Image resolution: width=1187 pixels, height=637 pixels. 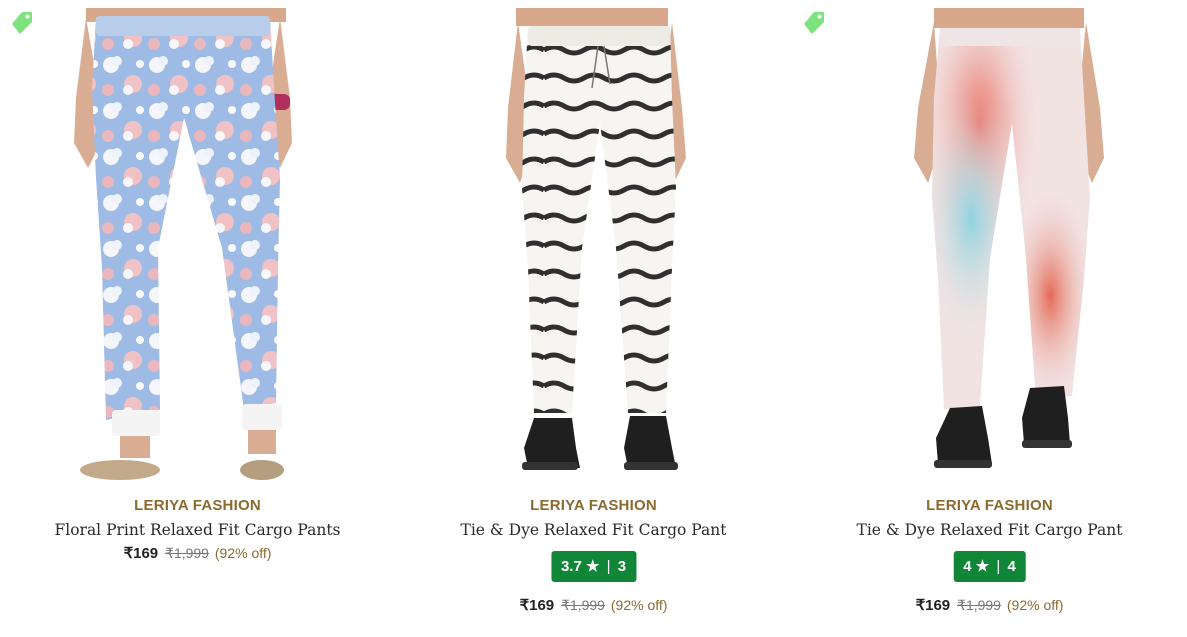 What do you see at coordinates (1011, 566) in the screenshot?
I see `rating-count: 4` at bounding box center [1011, 566].